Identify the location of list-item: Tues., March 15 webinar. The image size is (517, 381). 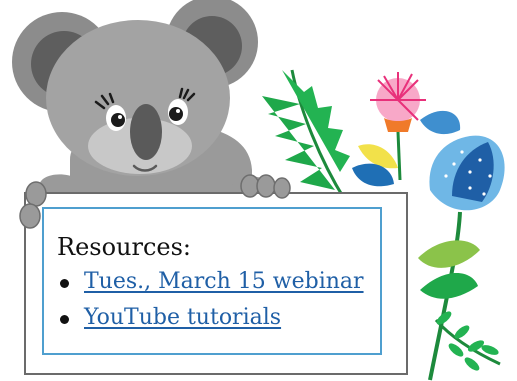
(212, 289).